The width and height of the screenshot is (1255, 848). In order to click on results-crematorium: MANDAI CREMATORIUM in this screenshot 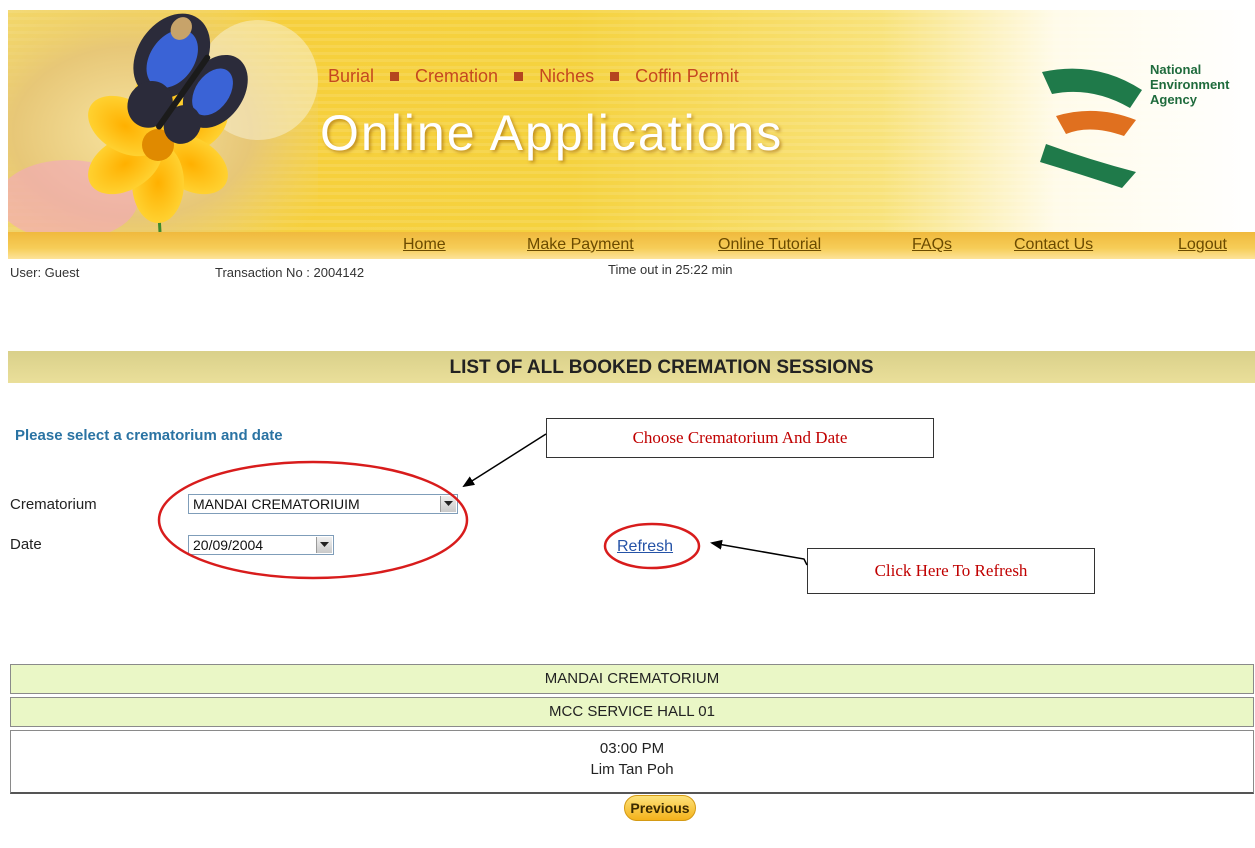, I will do `click(632, 678)`.